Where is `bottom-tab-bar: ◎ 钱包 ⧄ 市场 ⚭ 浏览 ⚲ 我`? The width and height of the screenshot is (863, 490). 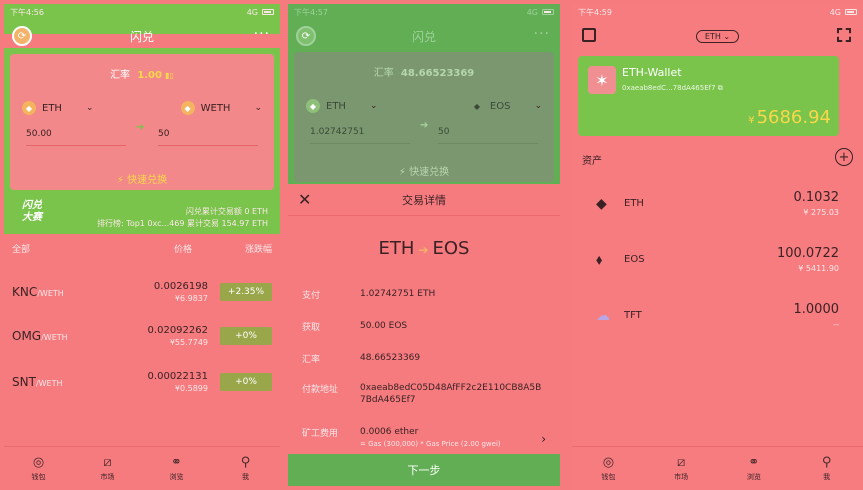 bottom-tab-bar: ◎ 钱包 ⧄ 市场 ⚭ 浏览 ⚲ 我 is located at coordinates (717, 468).